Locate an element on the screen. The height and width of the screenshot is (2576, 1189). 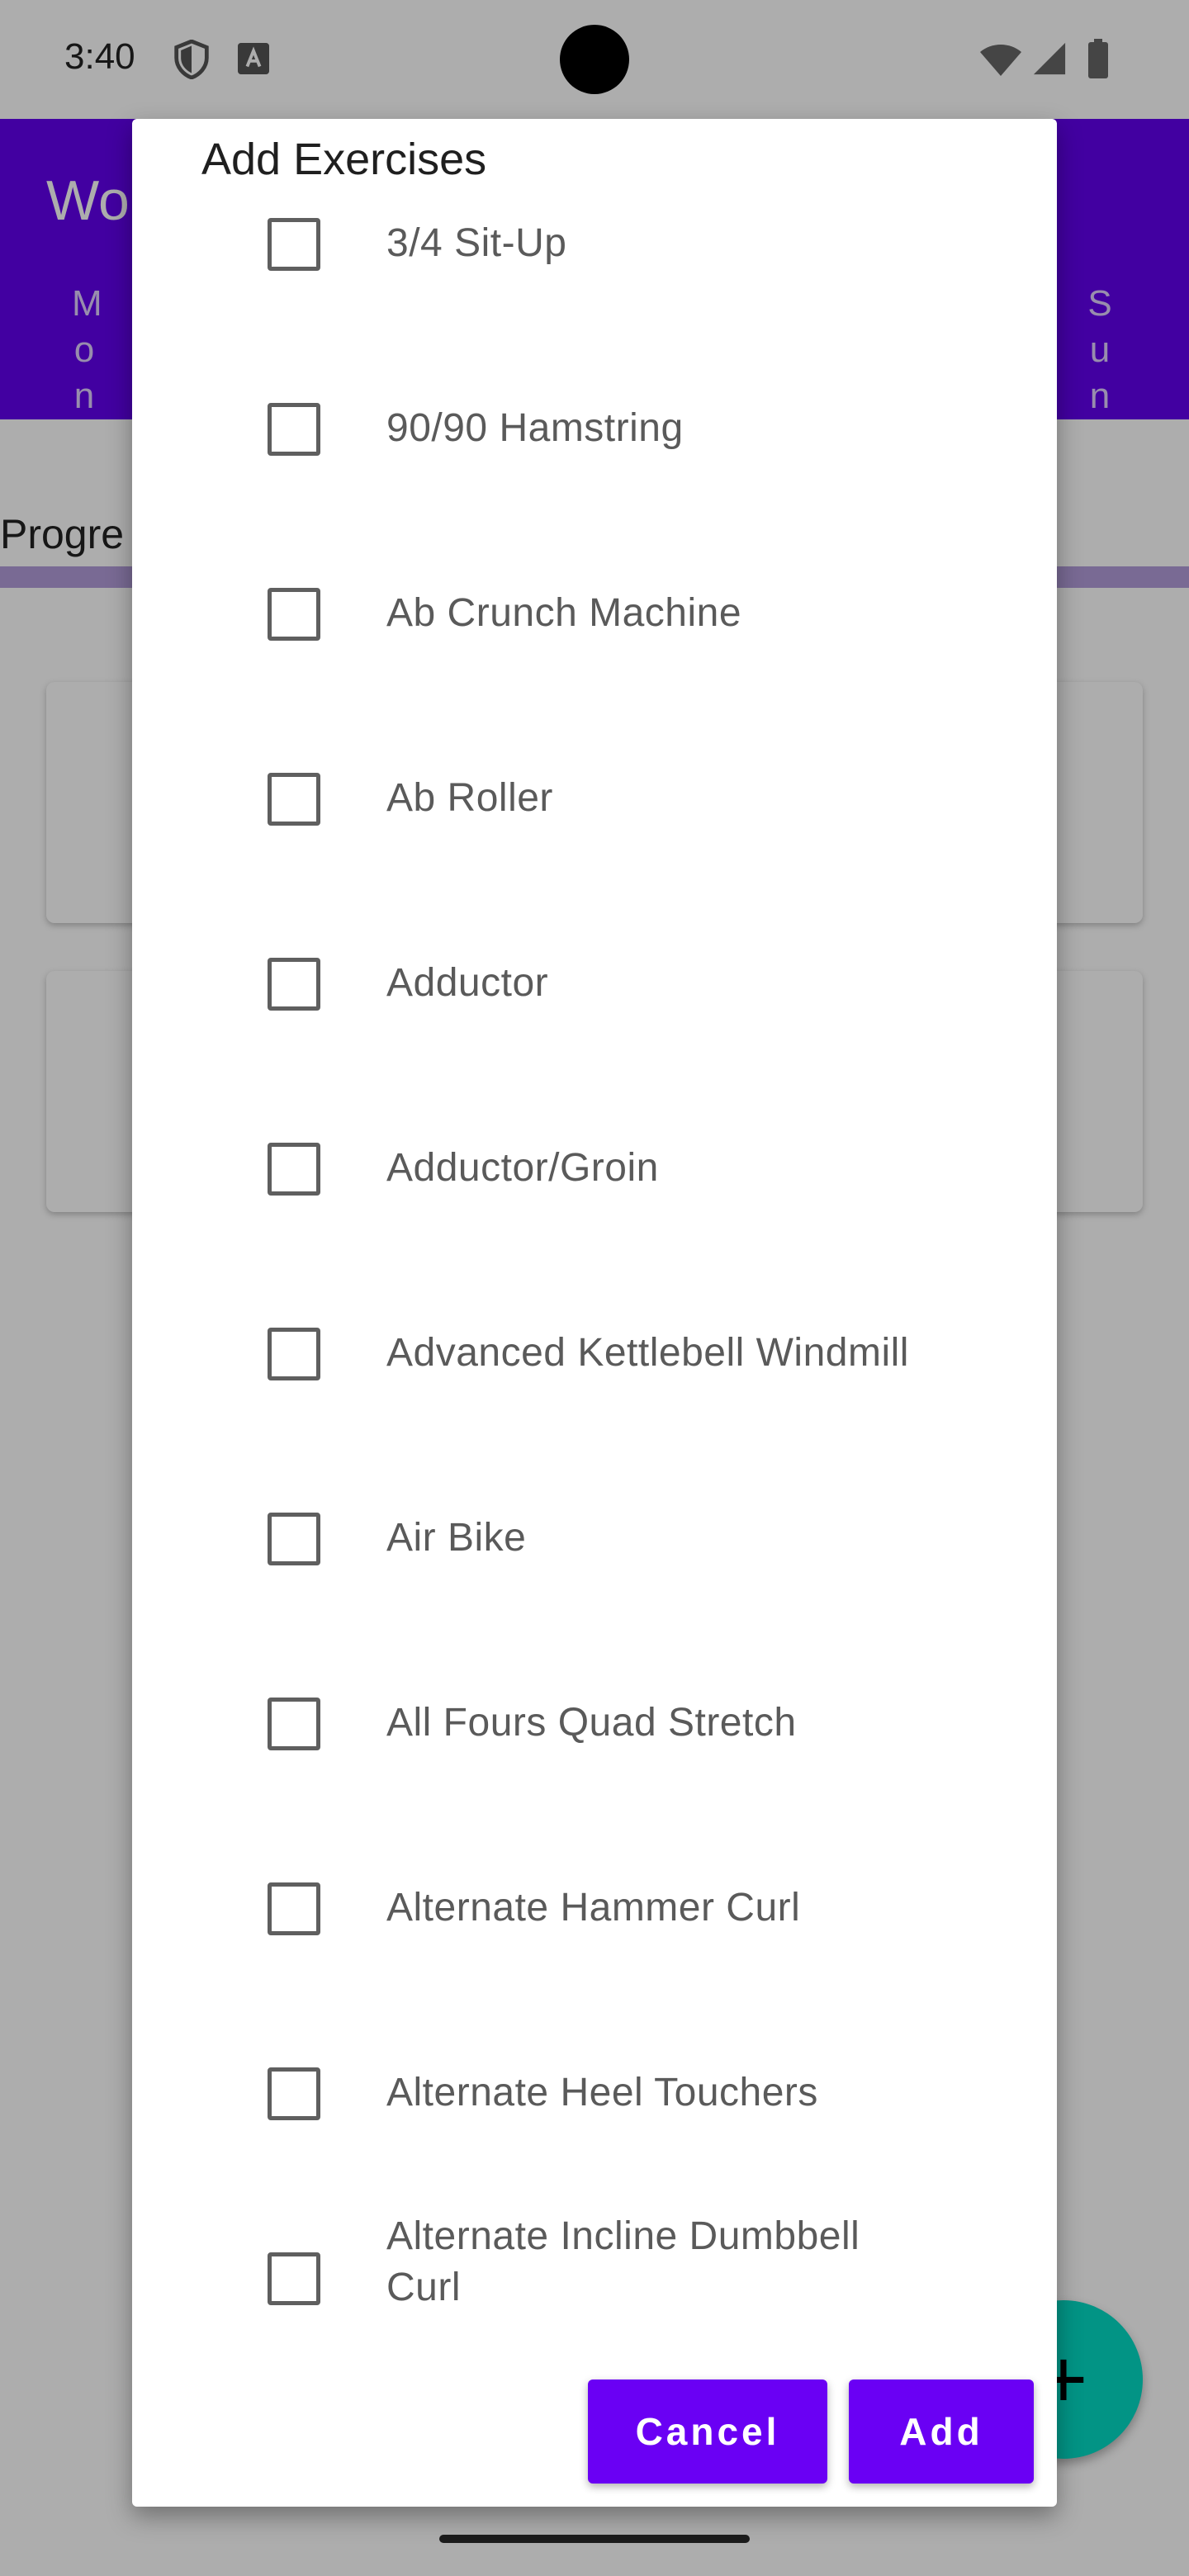
exercise-label: Adductor is located at coordinates (467, 983).